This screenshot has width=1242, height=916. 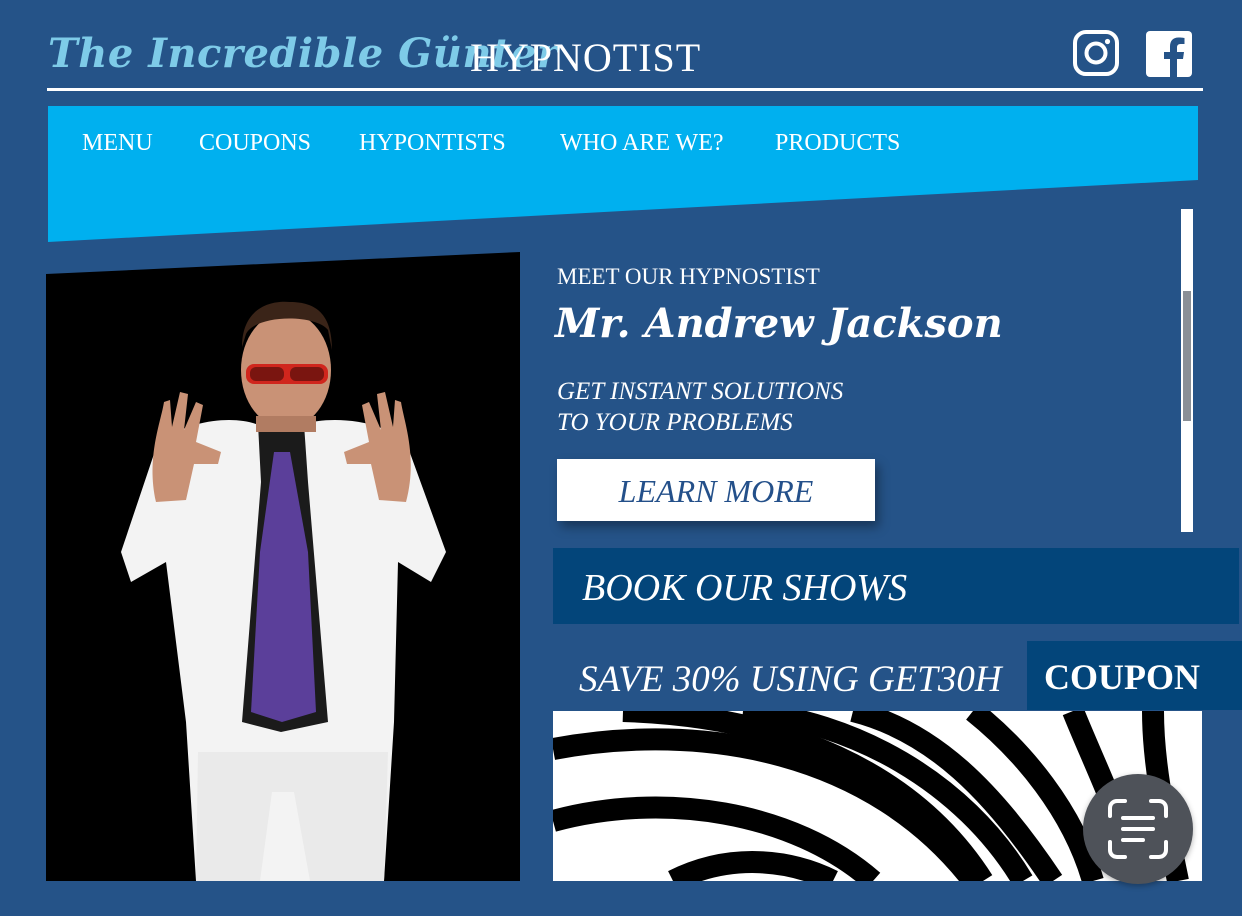 I want to click on nav-item-who-are-we: WHO ARE WE?, so click(x=642, y=143).